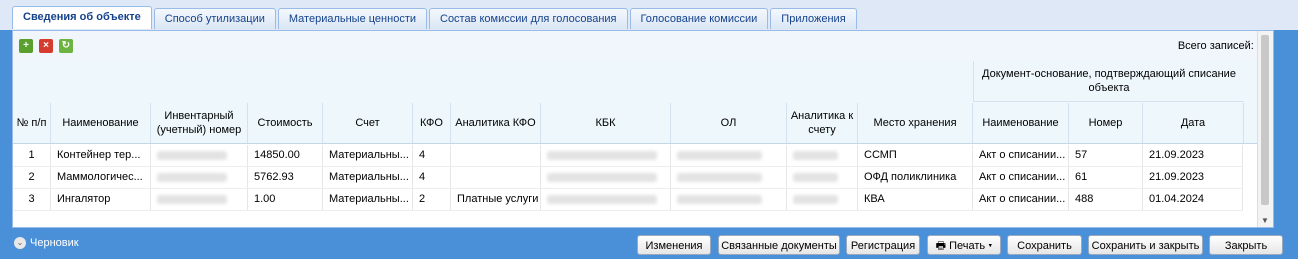  Describe the element at coordinates (915, 177) in the screenshot. I see `cell-storage-place: ОФД поликлиника` at that location.